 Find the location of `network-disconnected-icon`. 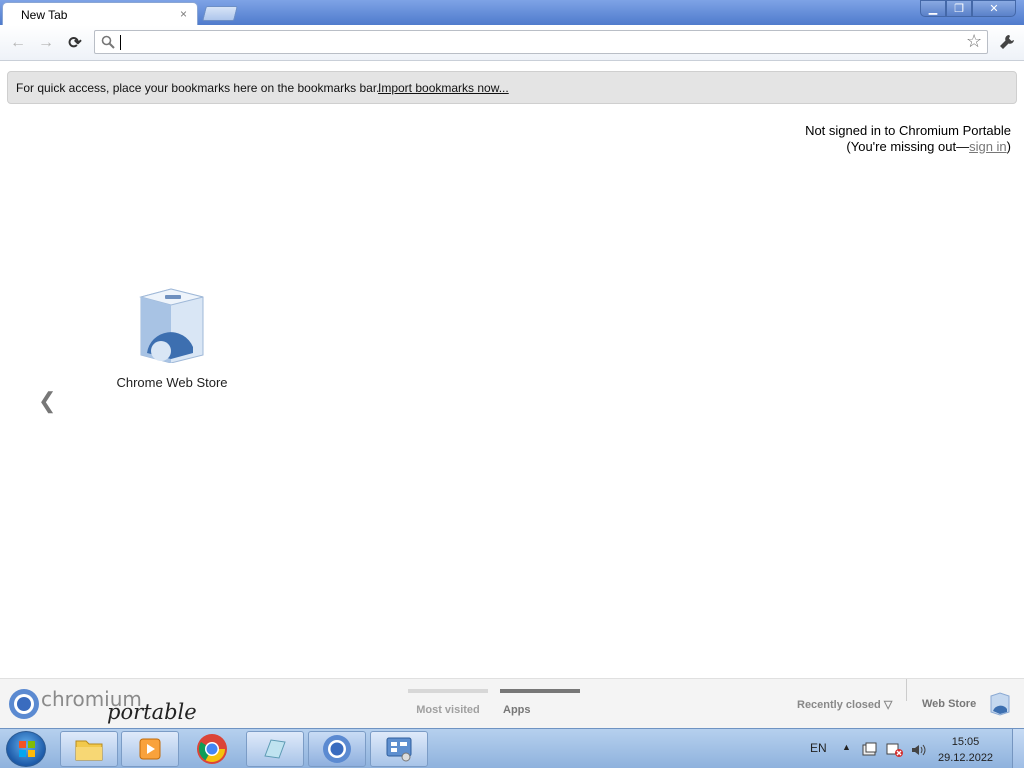

network-disconnected-icon is located at coordinates (895, 751).